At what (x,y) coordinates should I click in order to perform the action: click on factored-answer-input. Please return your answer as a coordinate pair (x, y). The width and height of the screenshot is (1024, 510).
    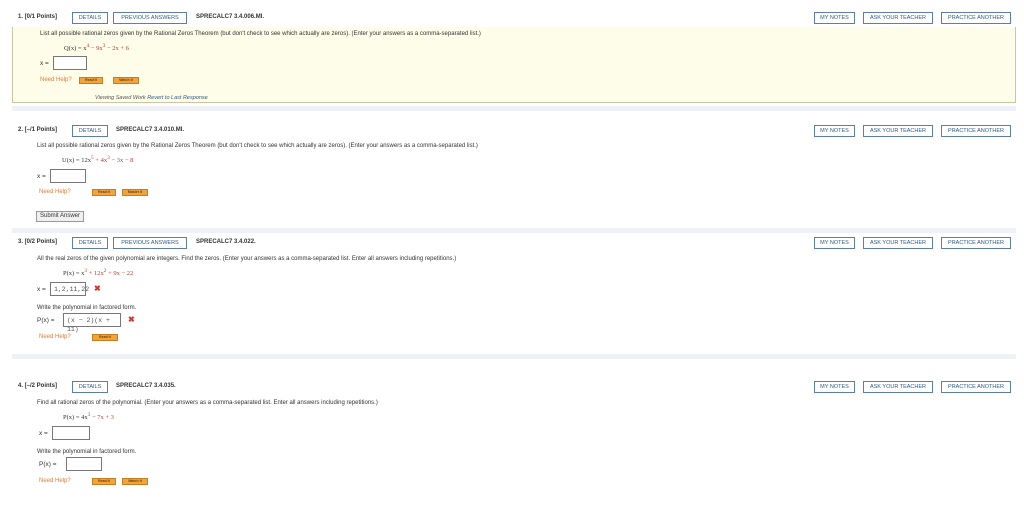
    Looking at the image, I should click on (84, 464).